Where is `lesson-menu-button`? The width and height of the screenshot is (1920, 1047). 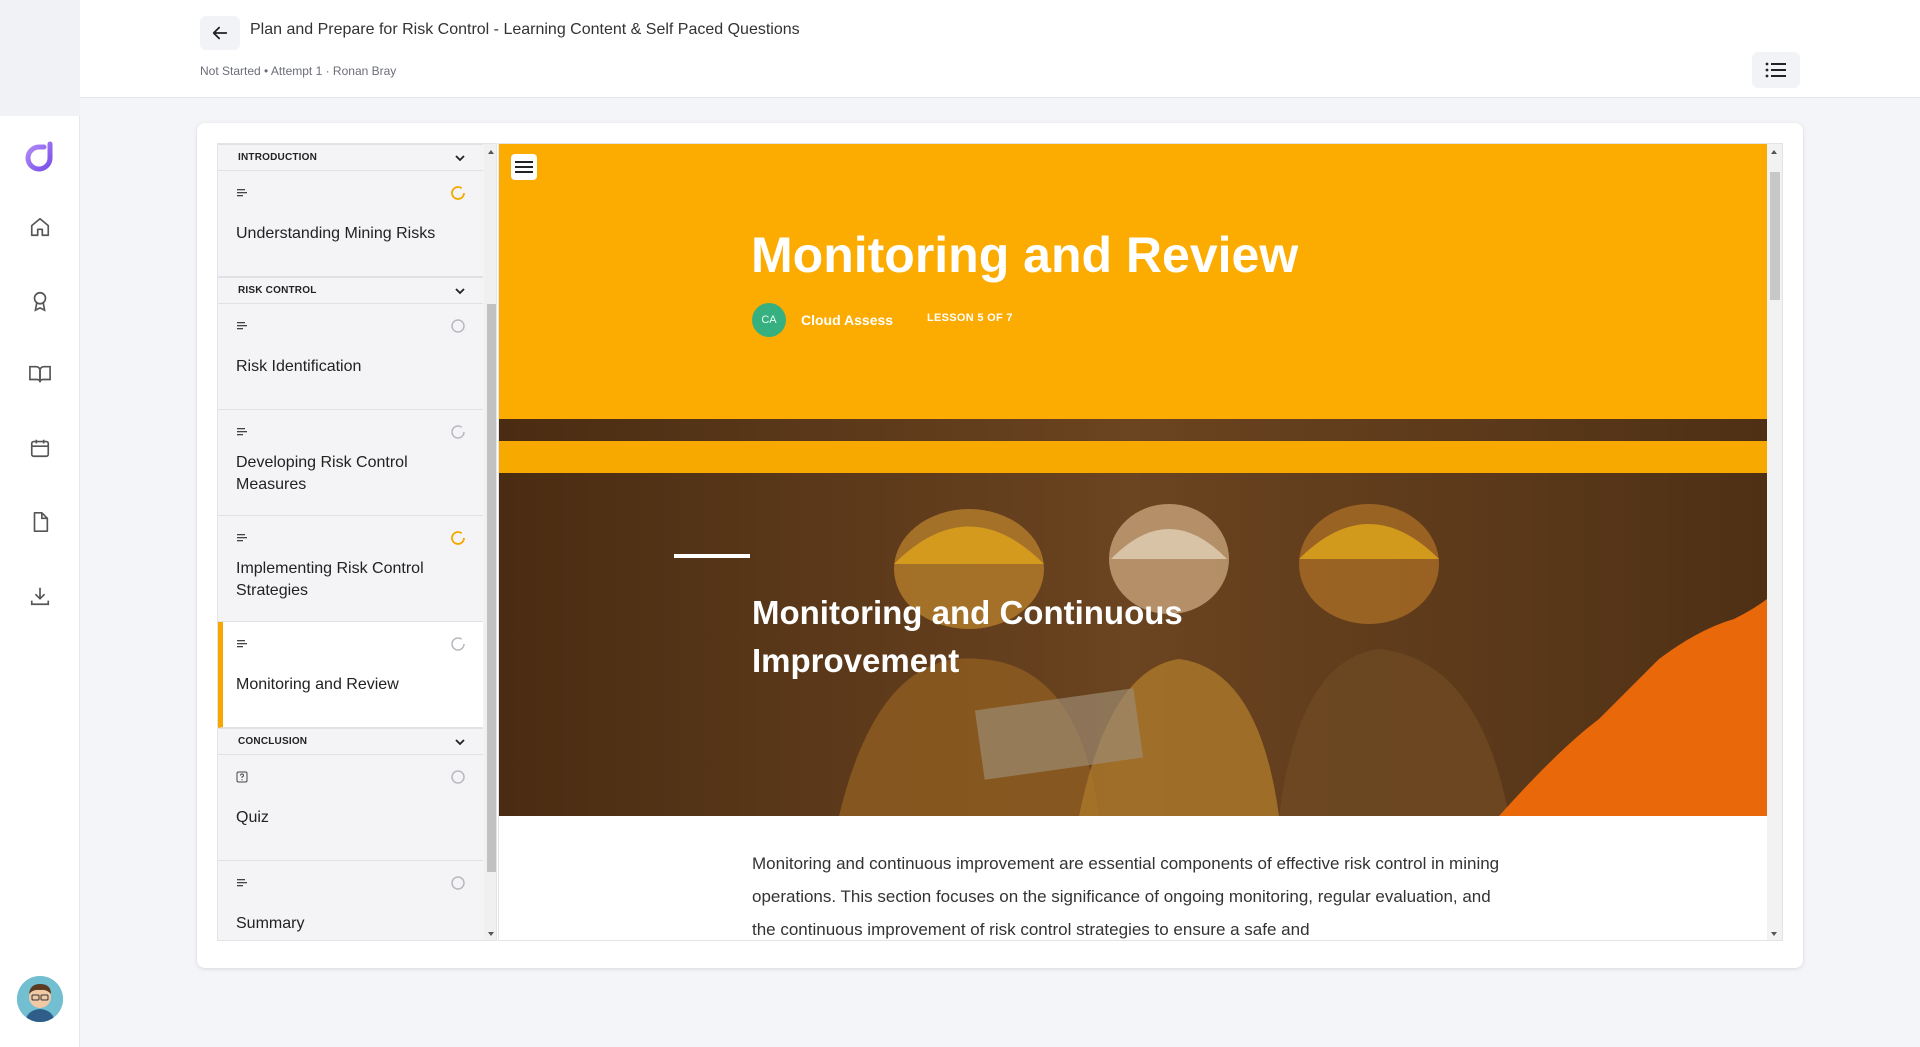 lesson-menu-button is located at coordinates (524, 167).